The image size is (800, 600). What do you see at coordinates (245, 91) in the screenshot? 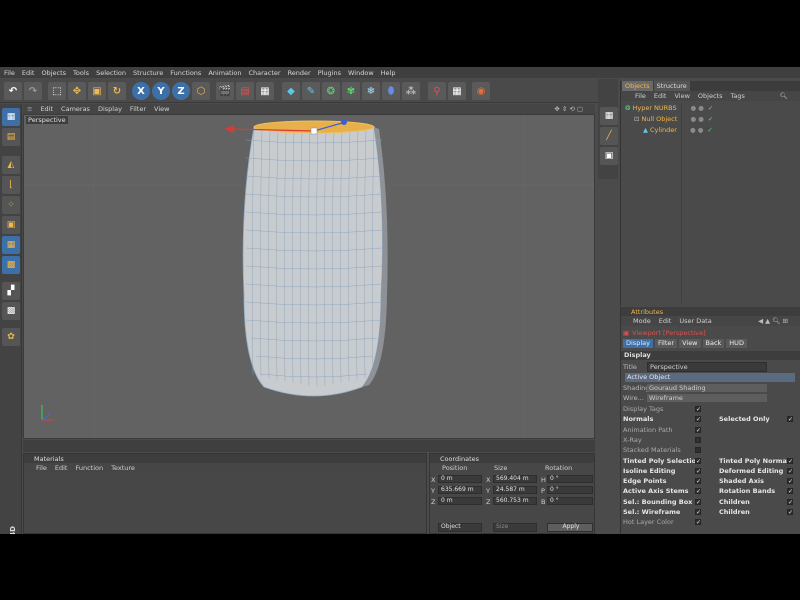
I see `render-picture-viewer-icon: ▤` at bounding box center [245, 91].